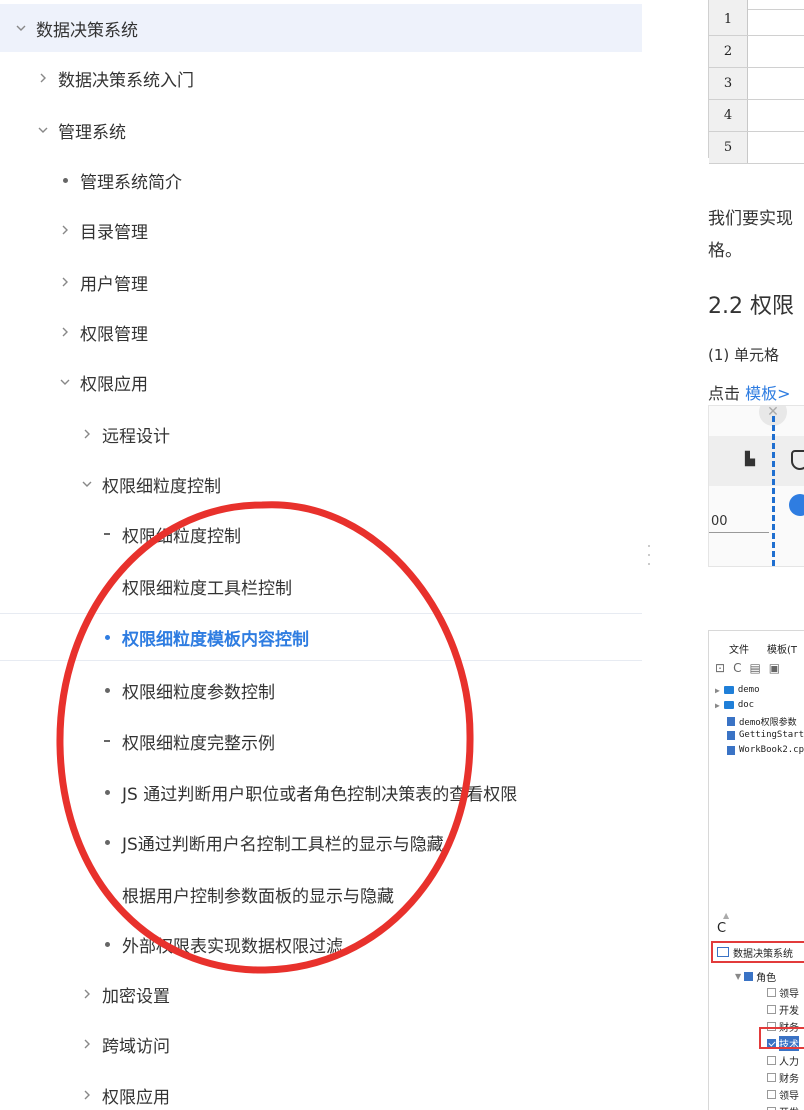 The height and width of the screenshot is (1110, 804). Describe the element at coordinates (727, 393) in the screenshot. I see `click-prefix: 点击` at that location.